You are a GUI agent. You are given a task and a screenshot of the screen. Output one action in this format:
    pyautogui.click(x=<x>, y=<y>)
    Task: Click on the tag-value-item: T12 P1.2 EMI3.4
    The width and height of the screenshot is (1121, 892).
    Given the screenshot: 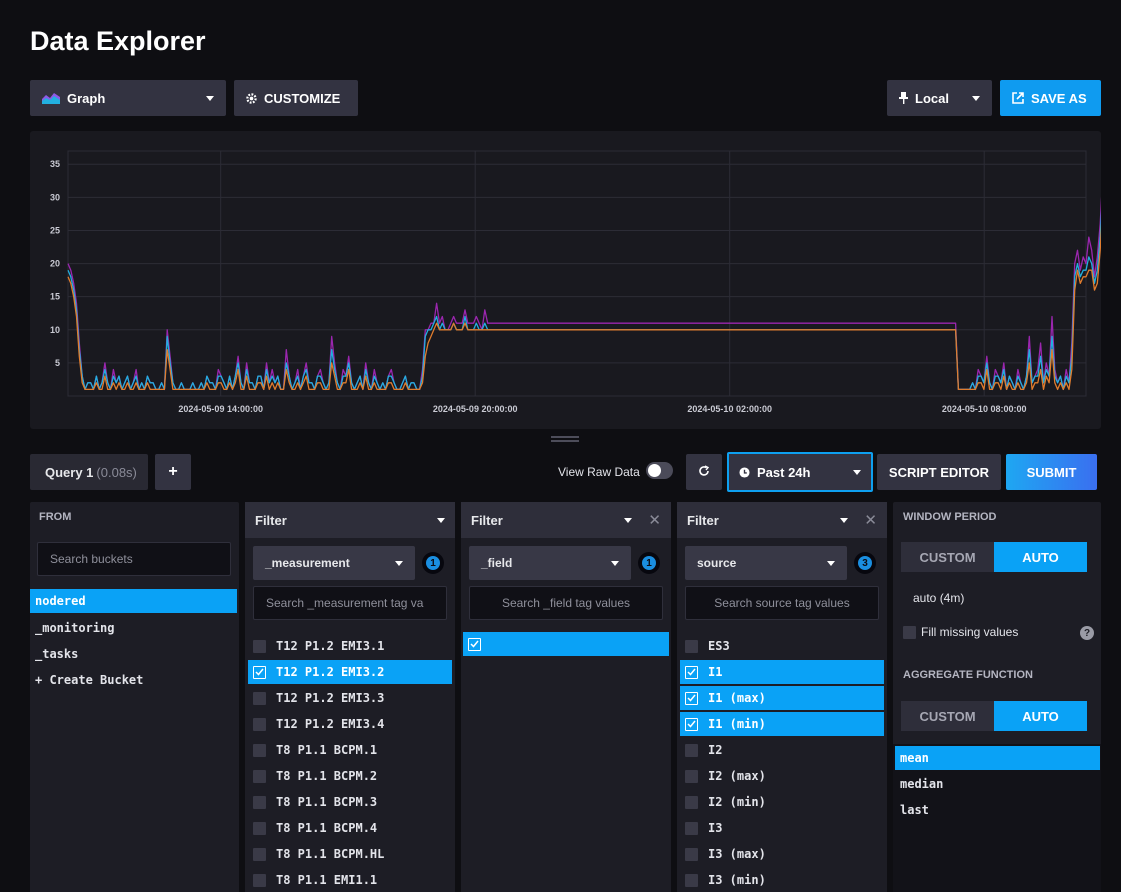 What is the action you would take?
    pyautogui.click(x=350, y=724)
    